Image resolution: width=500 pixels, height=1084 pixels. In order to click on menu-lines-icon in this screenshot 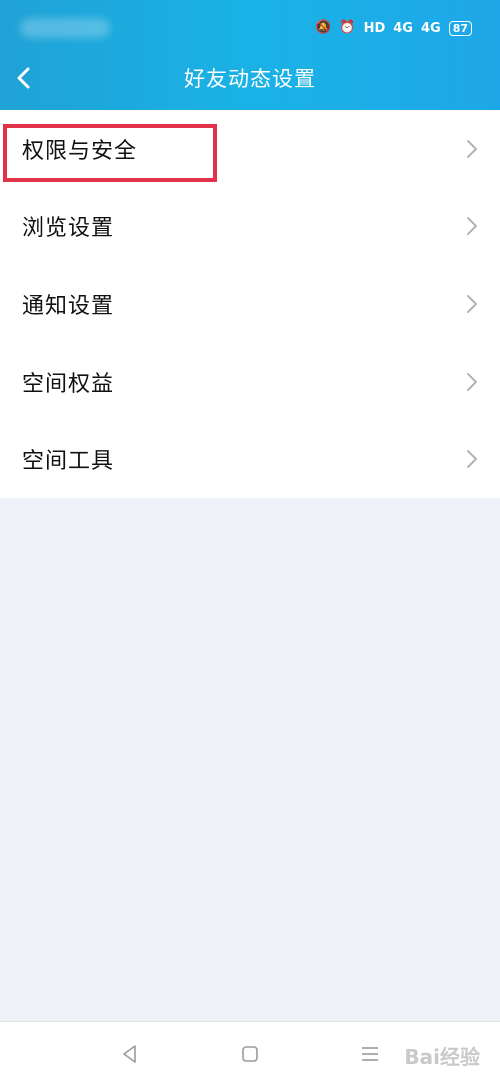, I will do `click(370, 1054)`.